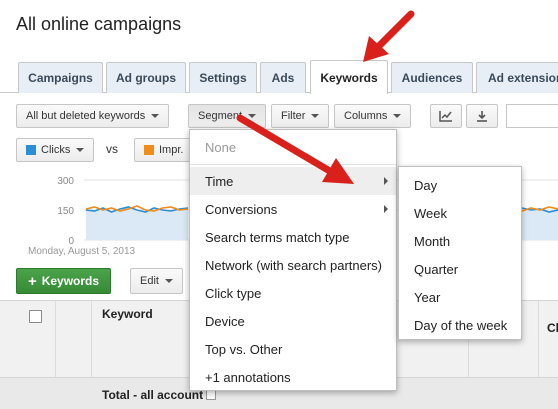  I want to click on segment-menu-item-search-terms-match-type: Search terms match type, so click(293, 237).